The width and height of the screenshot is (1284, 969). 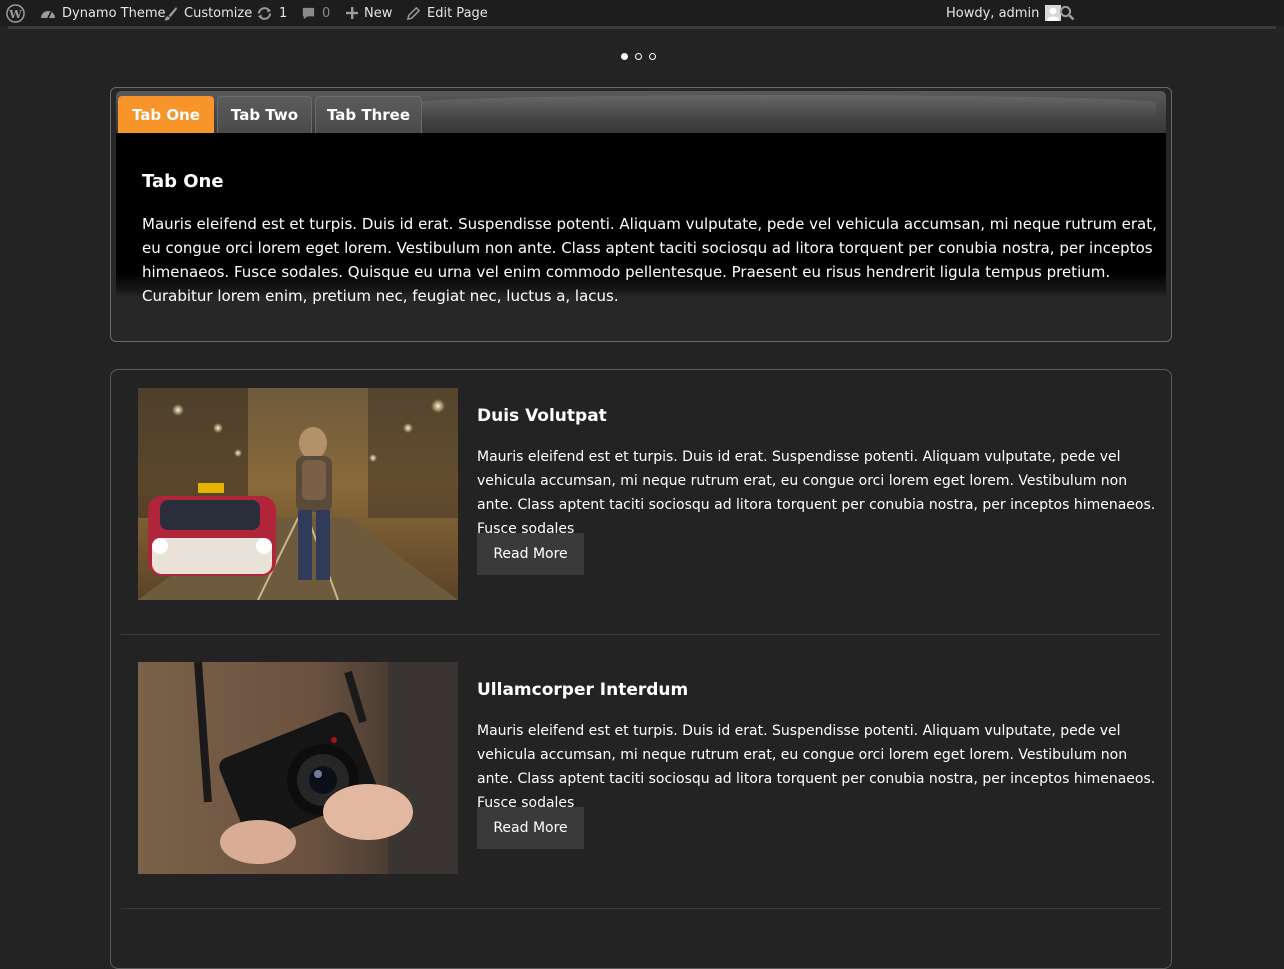 What do you see at coordinates (170, 13) in the screenshot?
I see `brush-icon` at bounding box center [170, 13].